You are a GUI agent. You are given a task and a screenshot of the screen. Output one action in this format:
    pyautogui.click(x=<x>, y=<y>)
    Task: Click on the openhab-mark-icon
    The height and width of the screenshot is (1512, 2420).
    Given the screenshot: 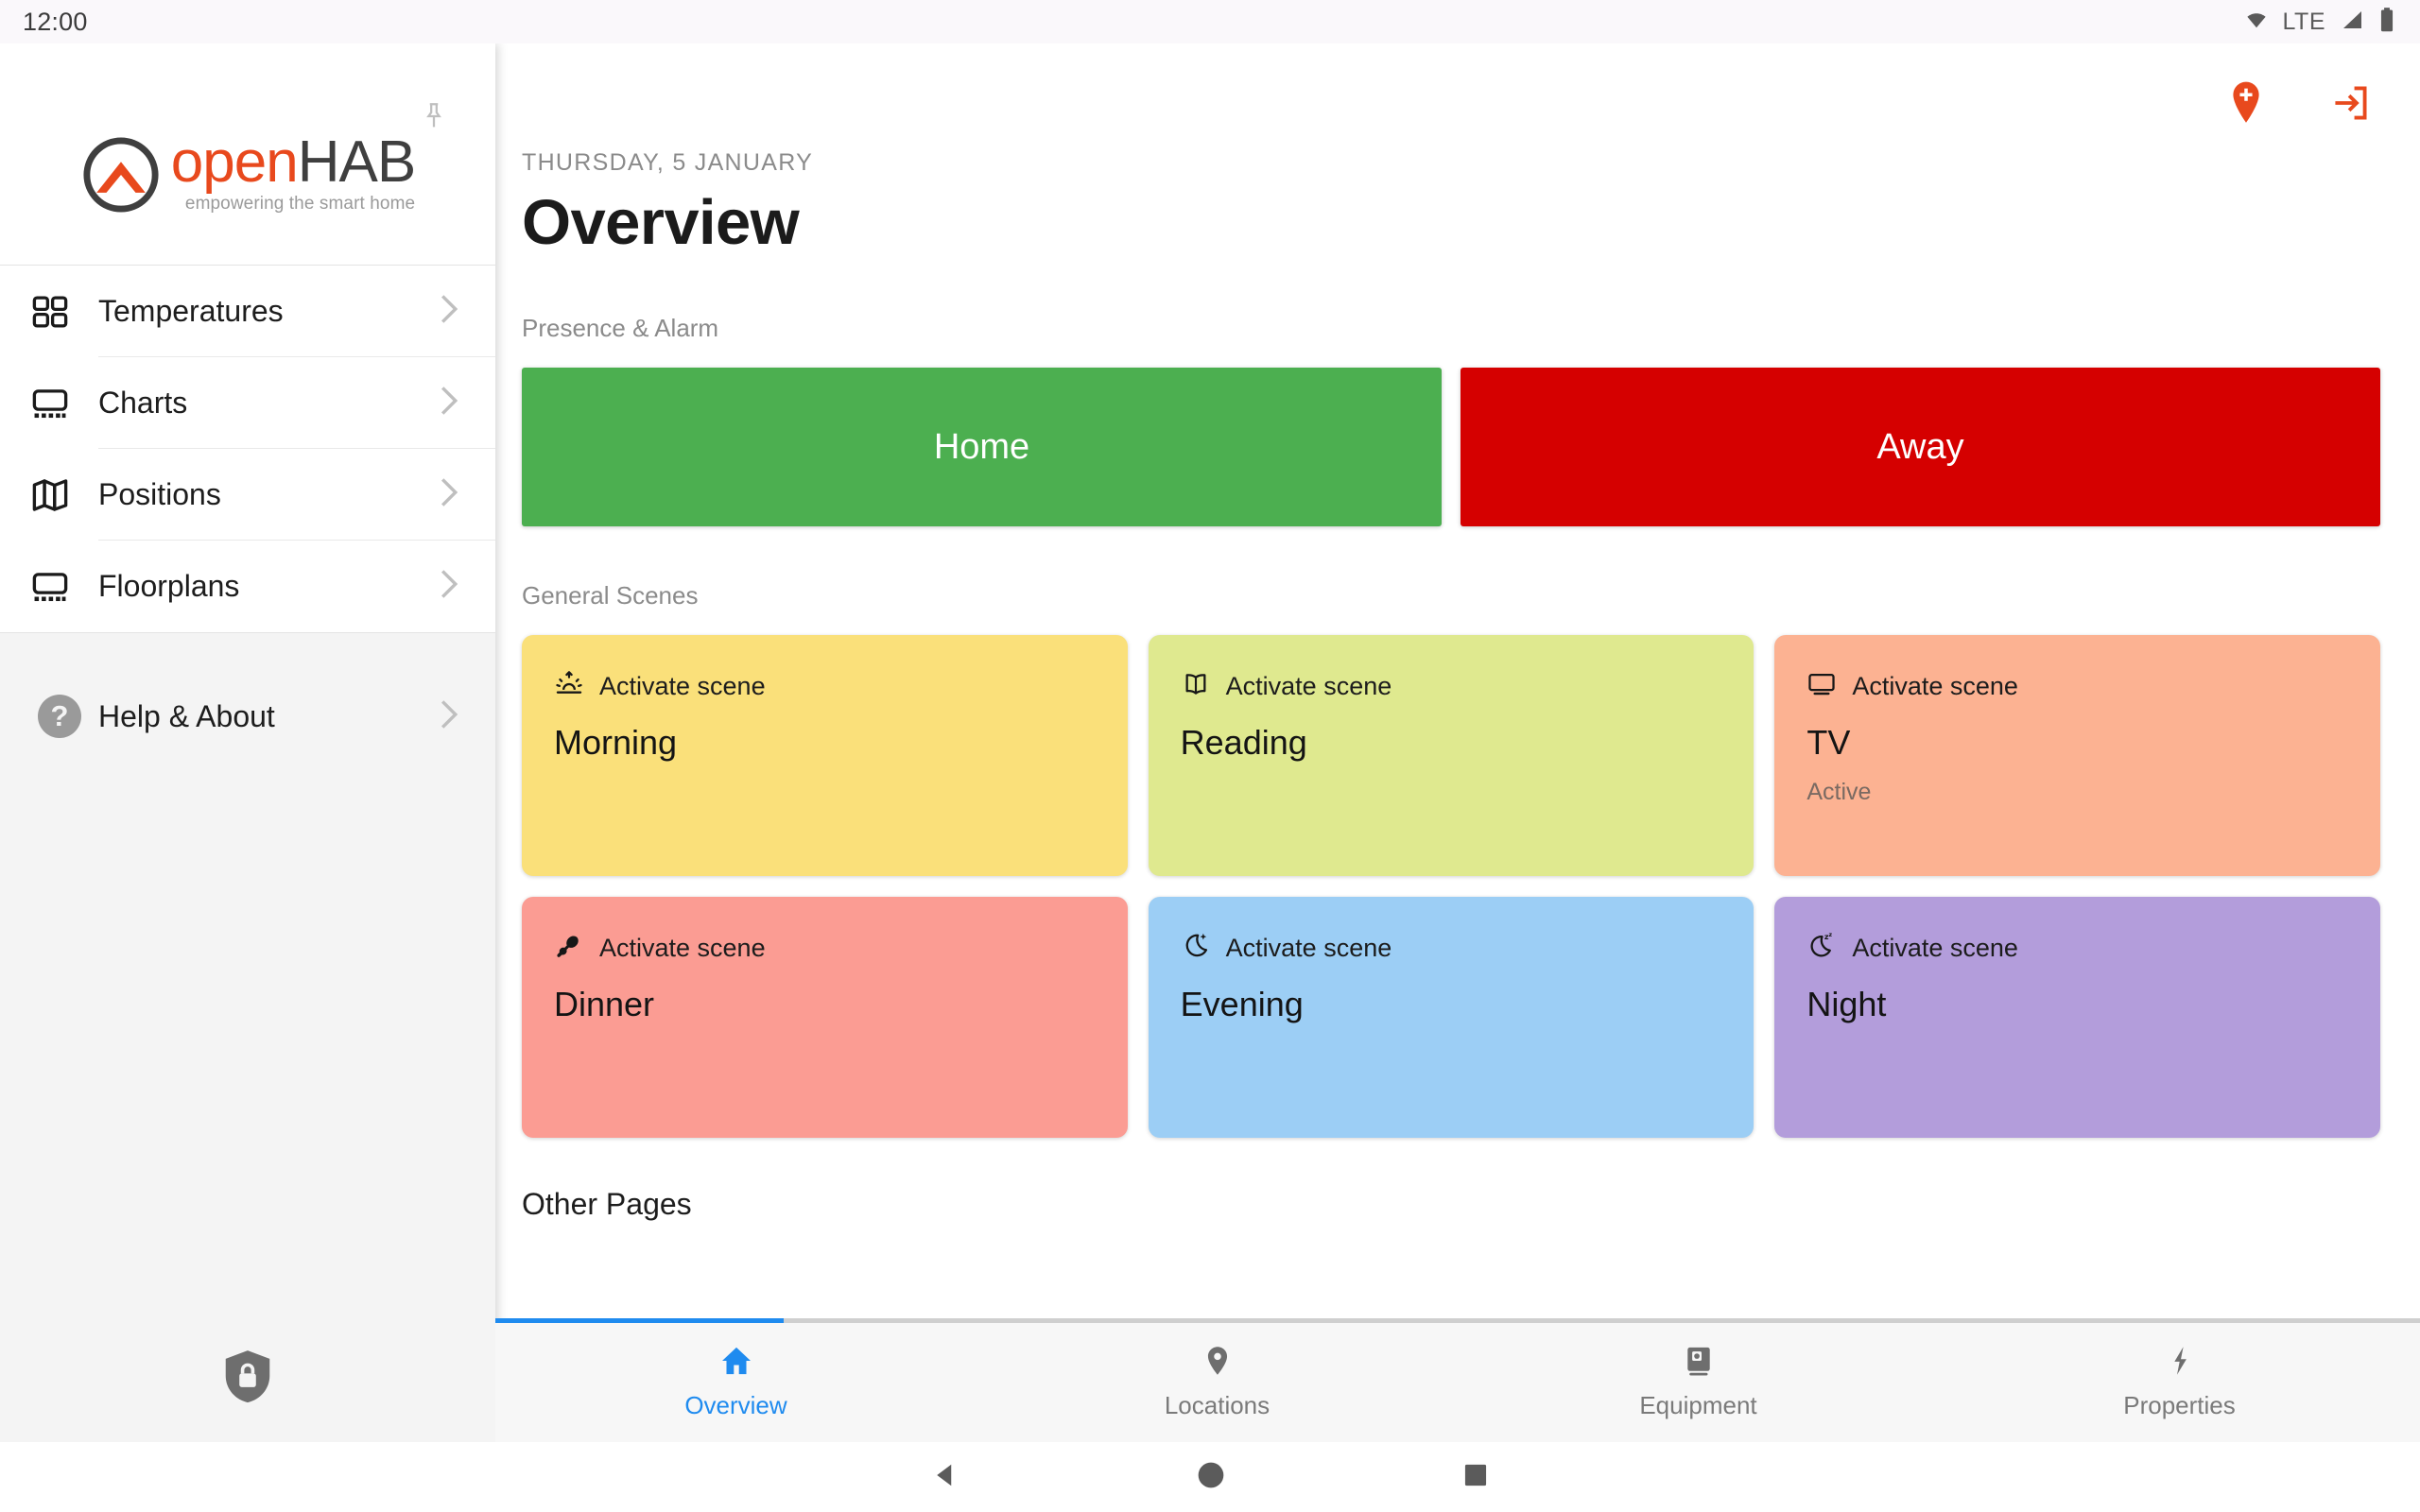 What is the action you would take?
    pyautogui.click(x=121, y=174)
    